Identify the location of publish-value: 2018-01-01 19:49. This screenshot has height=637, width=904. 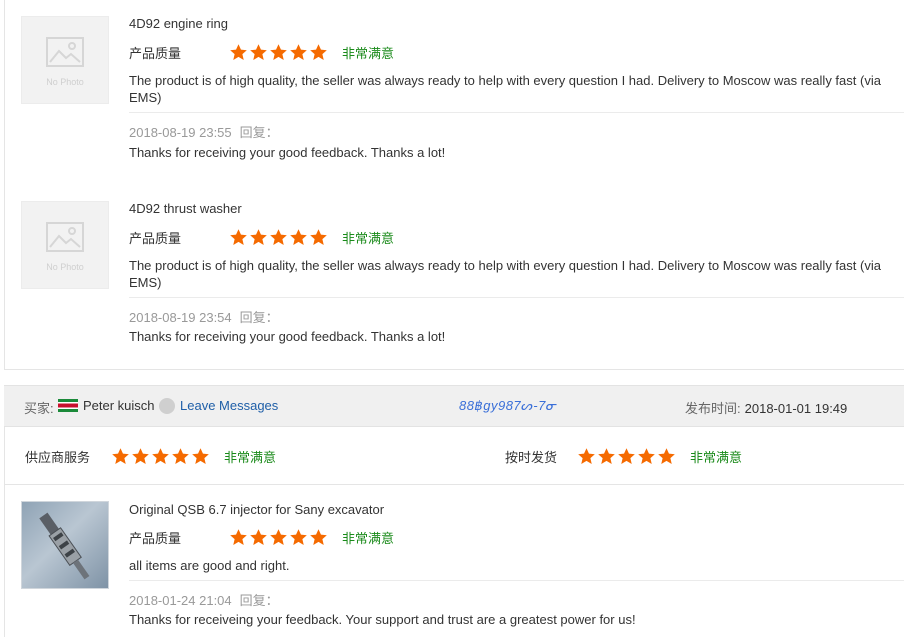
(796, 408).